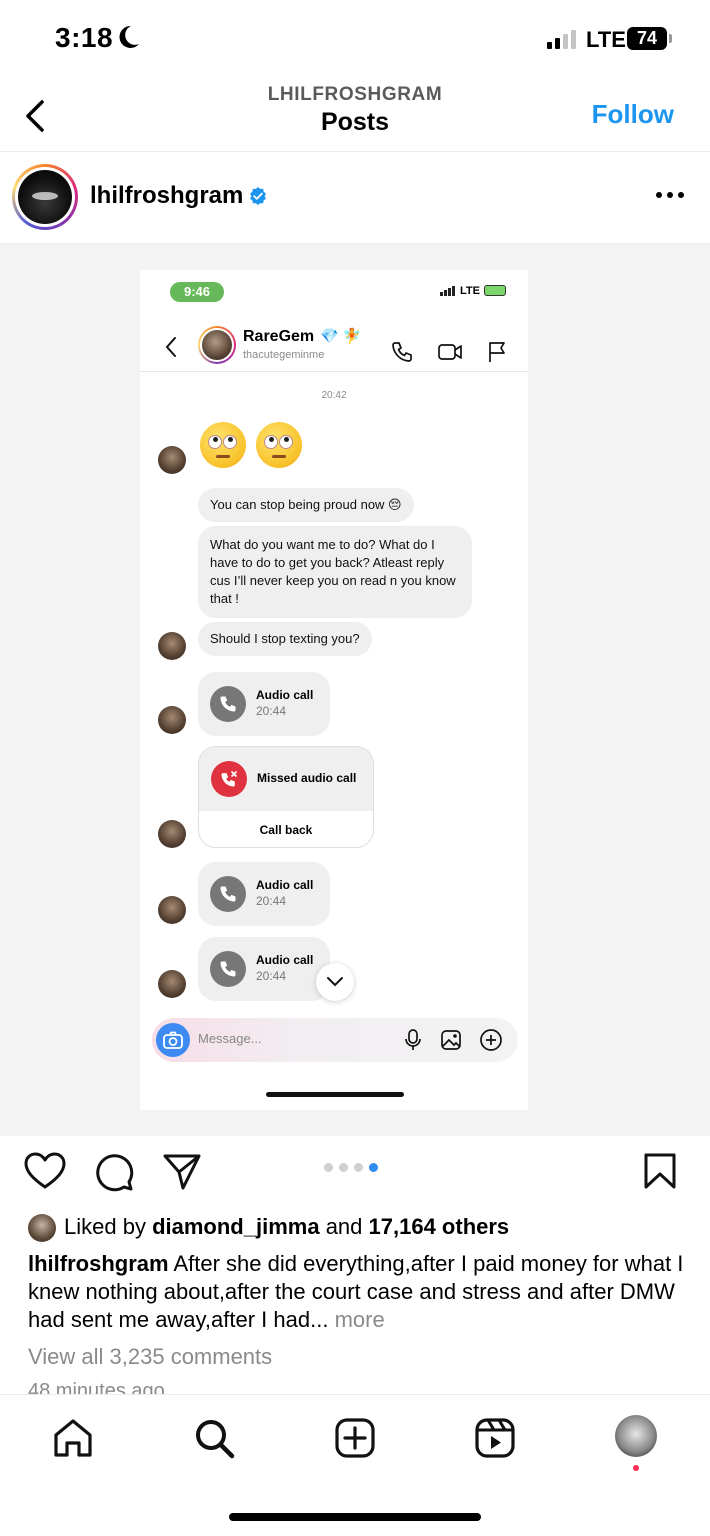 The height and width of the screenshot is (1536, 710). What do you see at coordinates (450, 352) in the screenshot?
I see `video-icon` at bounding box center [450, 352].